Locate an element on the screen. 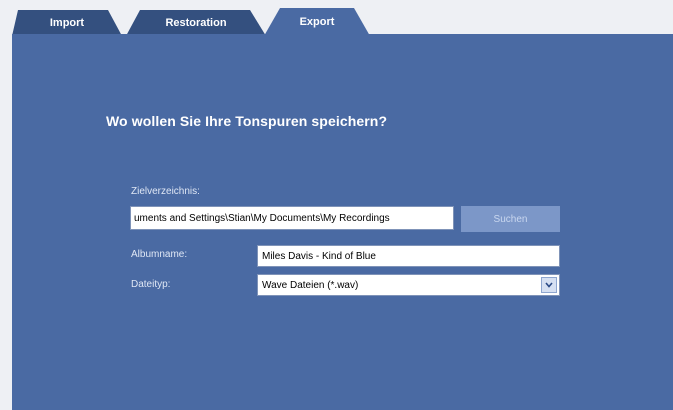 The width and height of the screenshot is (673, 410). tab-export-label: Export is located at coordinates (317, 22).